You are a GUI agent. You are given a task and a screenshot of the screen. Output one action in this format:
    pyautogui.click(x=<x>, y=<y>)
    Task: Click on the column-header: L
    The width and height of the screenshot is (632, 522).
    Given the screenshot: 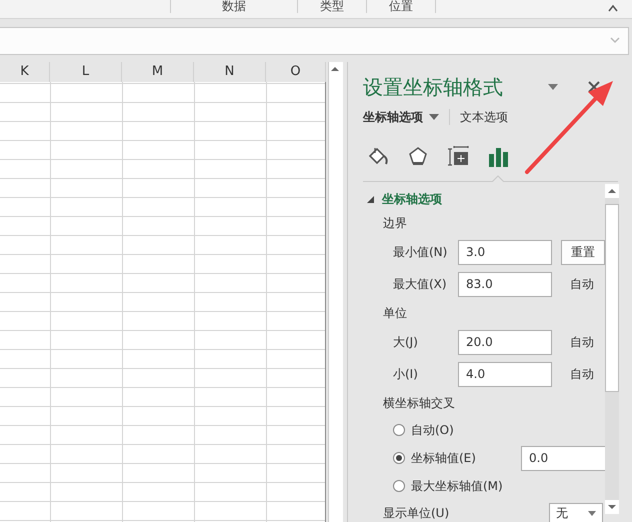 What is the action you would take?
    pyautogui.click(x=86, y=71)
    